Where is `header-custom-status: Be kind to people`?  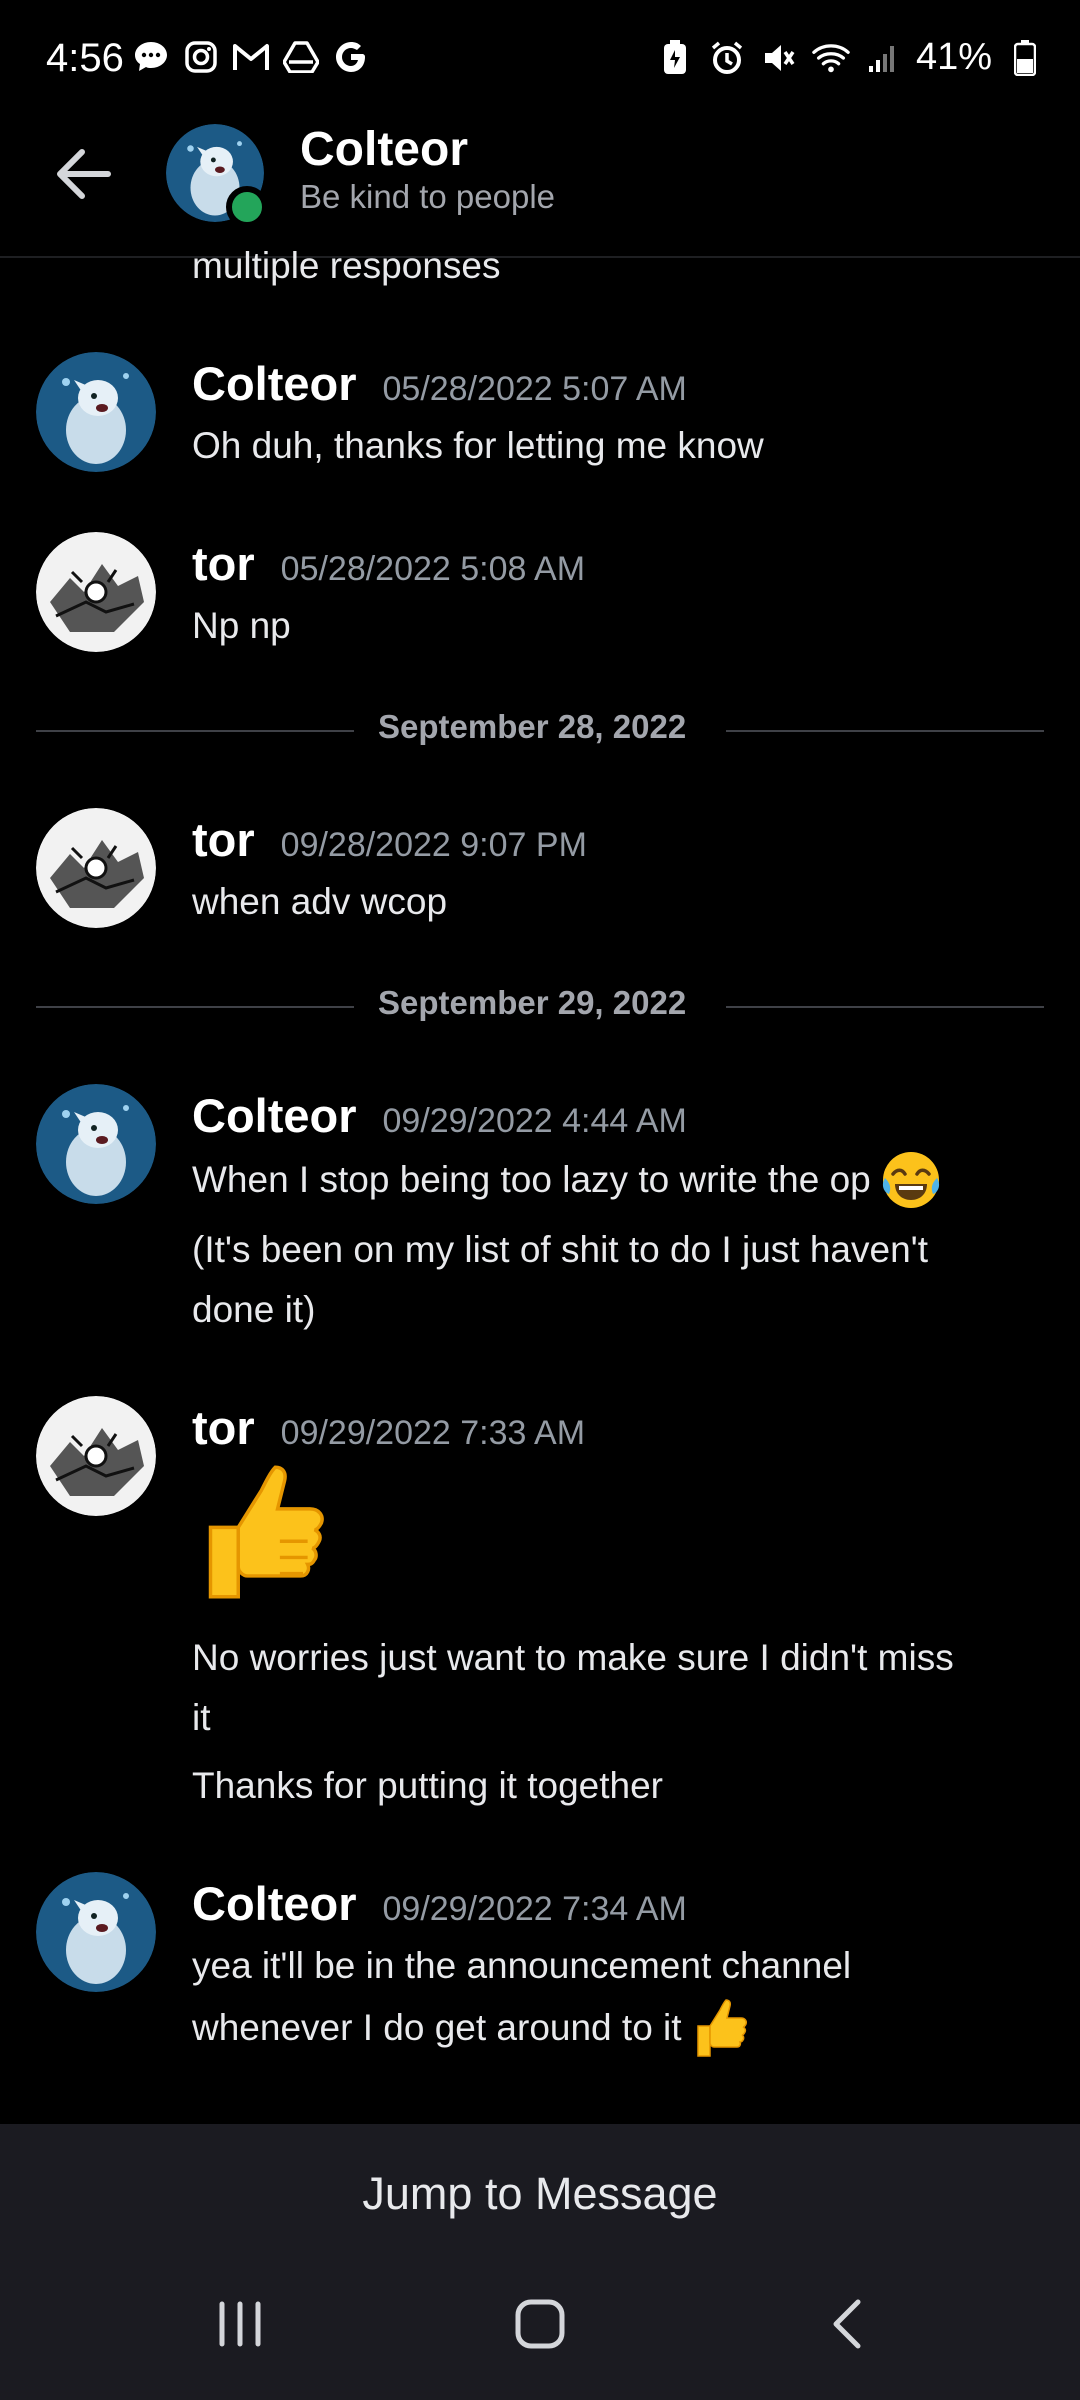 header-custom-status: Be kind to people is located at coordinates (428, 196).